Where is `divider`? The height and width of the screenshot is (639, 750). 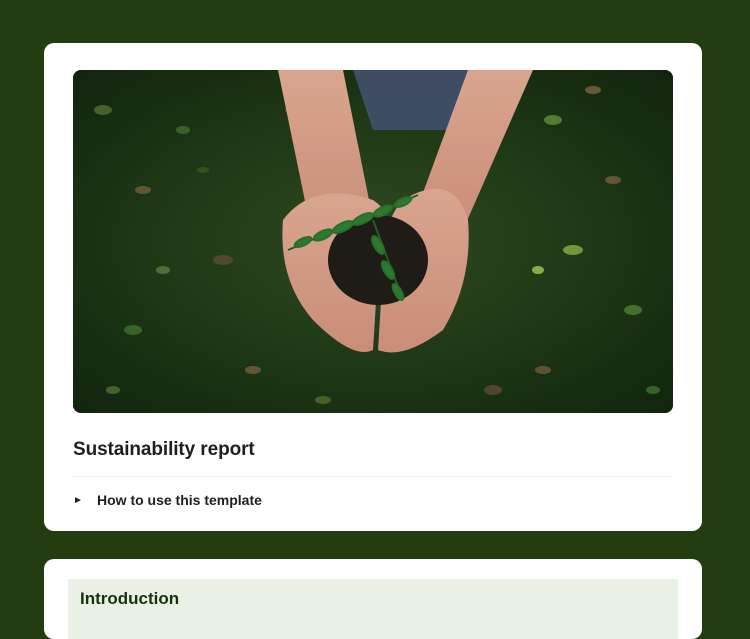 divider is located at coordinates (372, 476).